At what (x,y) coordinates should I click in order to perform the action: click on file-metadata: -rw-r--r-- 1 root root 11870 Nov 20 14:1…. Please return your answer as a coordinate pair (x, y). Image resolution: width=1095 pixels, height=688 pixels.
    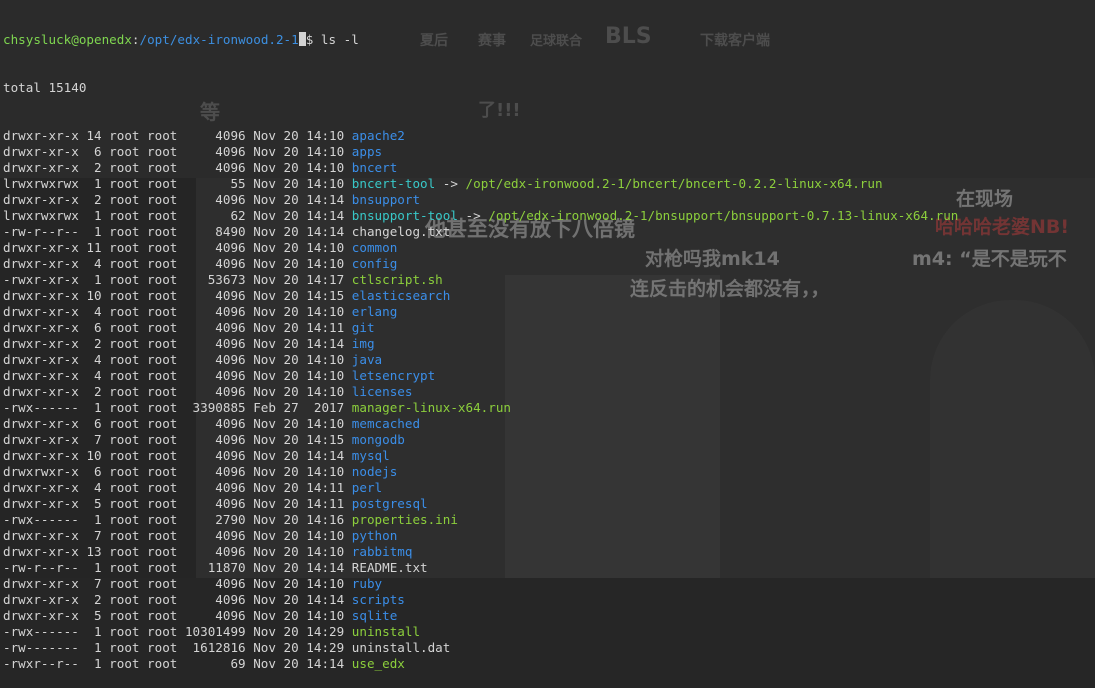
    Looking at the image, I should click on (177, 567).